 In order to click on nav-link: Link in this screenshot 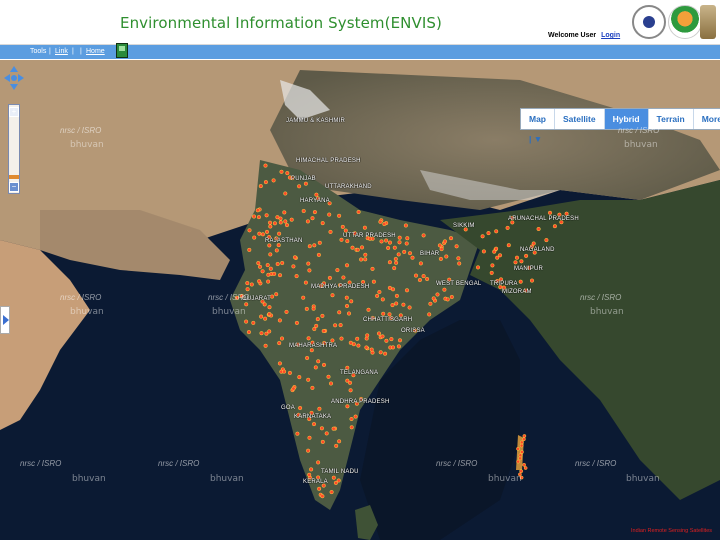, I will do `click(61, 51)`.